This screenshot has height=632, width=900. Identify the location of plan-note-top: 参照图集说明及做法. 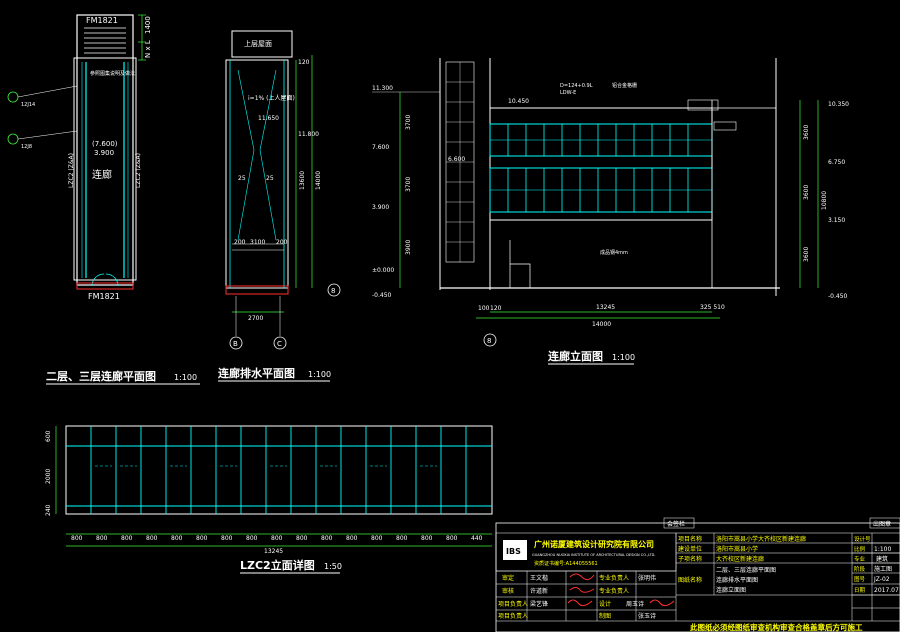
(112, 73).